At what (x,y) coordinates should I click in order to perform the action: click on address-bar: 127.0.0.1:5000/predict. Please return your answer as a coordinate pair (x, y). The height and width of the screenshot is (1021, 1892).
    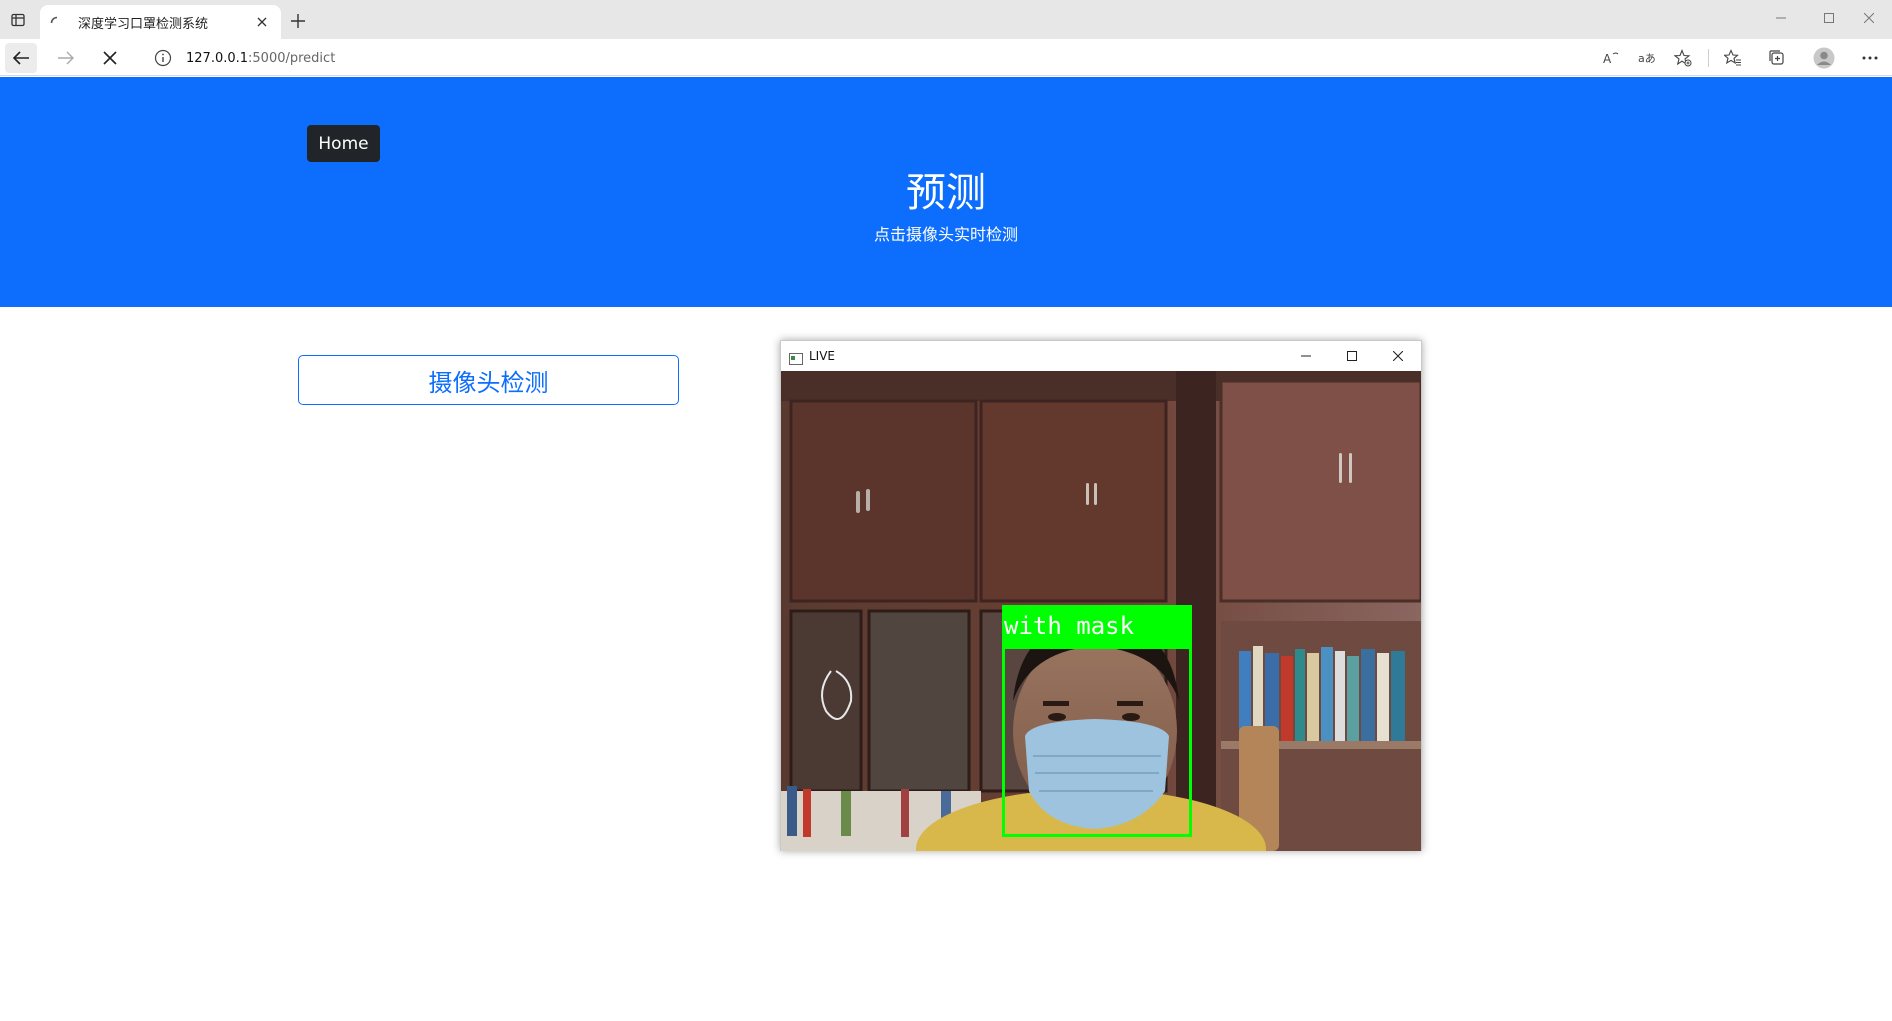
    Looking at the image, I should click on (919, 58).